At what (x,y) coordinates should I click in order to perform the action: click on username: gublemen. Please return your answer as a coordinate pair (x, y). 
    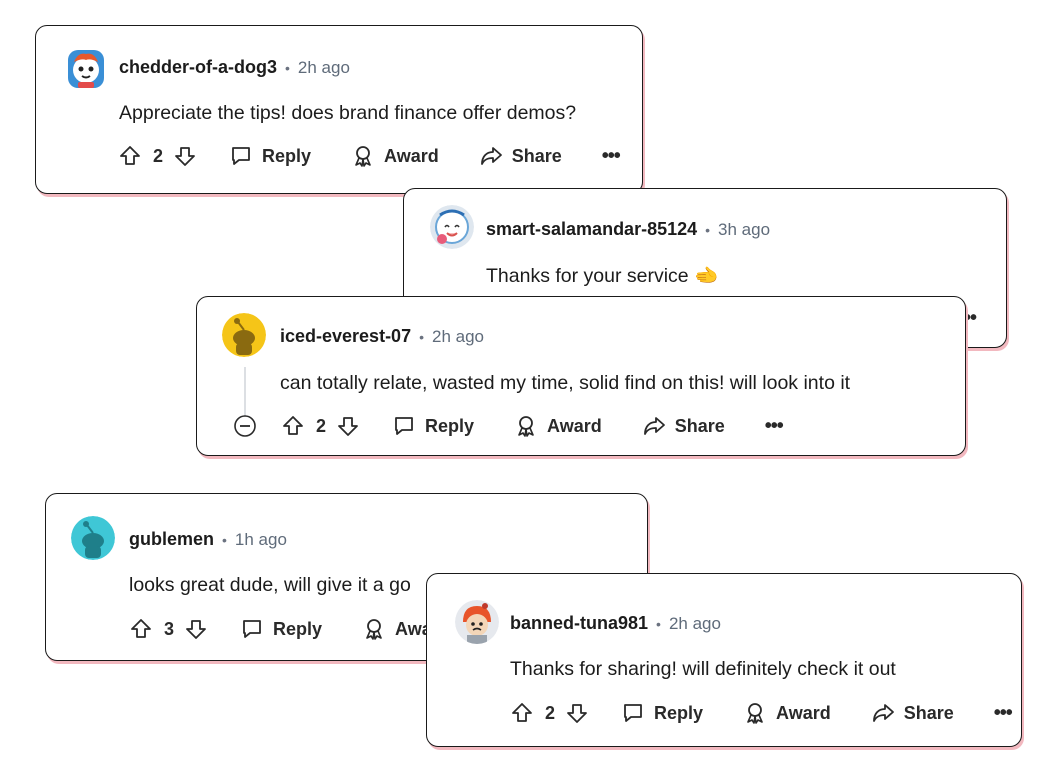
    Looking at the image, I should click on (171, 539).